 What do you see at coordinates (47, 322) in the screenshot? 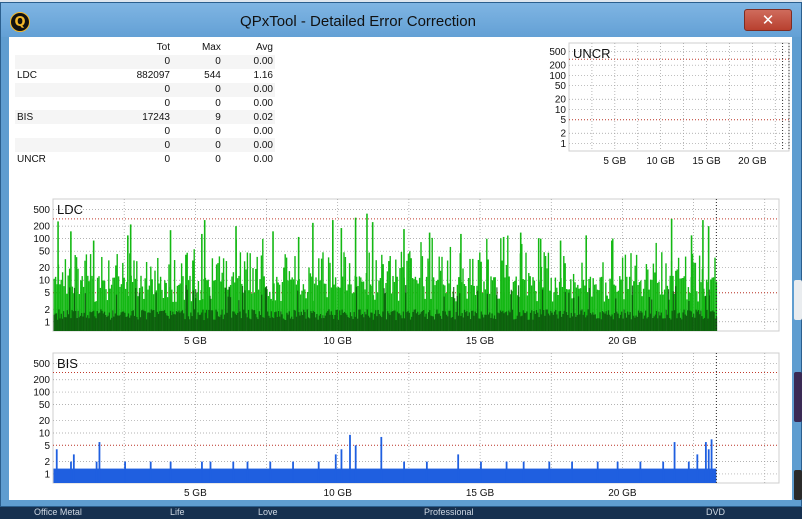
I see `ldc-y-tick-label: 1` at bounding box center [47, 322].